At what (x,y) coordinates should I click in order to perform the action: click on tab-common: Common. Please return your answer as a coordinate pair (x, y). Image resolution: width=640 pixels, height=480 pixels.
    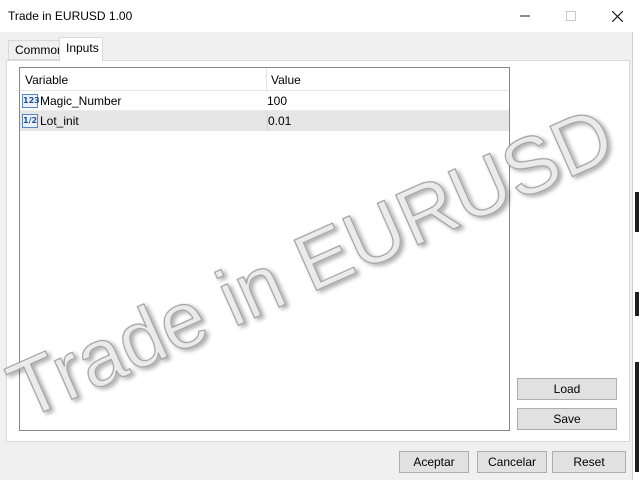
    Looking at the image, I should click on (36, 50).